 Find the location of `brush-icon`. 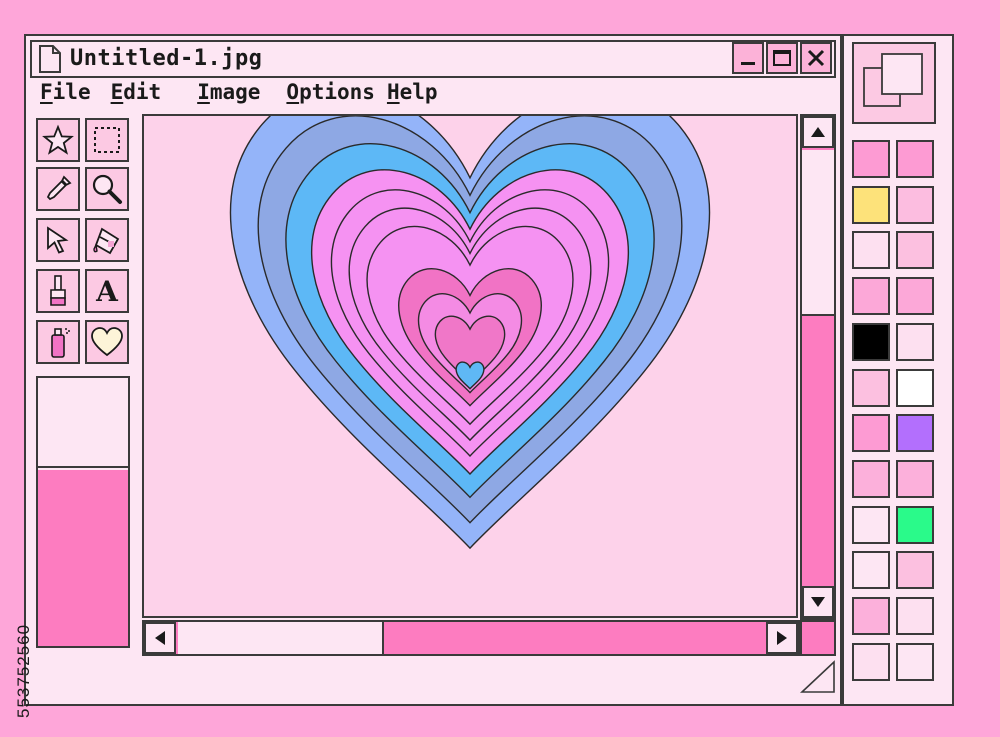

brush-icon is located at coordinates (58, 290).